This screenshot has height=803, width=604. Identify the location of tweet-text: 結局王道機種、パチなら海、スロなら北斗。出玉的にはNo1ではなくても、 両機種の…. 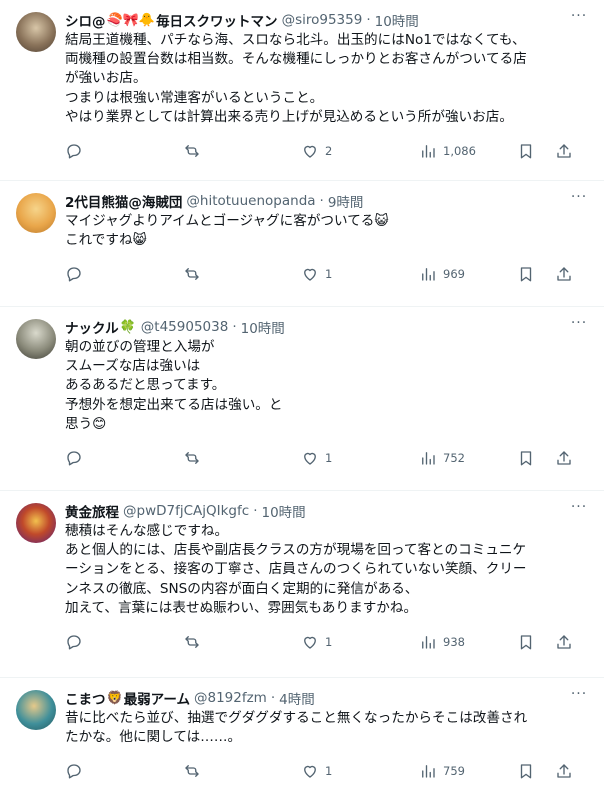
(296, 78).